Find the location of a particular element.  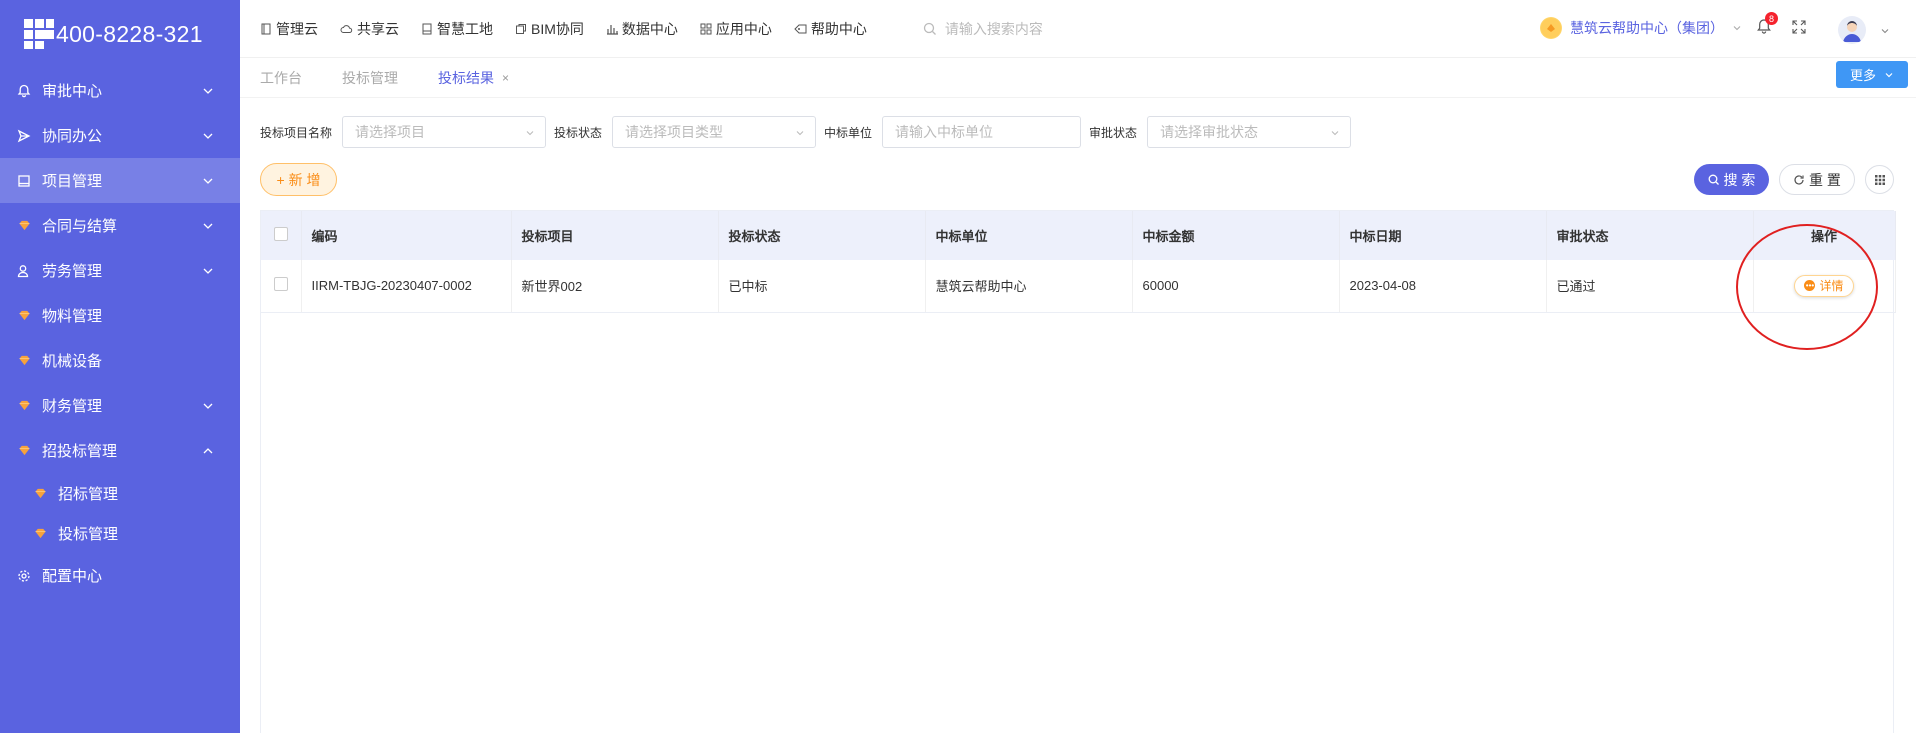

grid-icon is located at coordinates (1879, 179).